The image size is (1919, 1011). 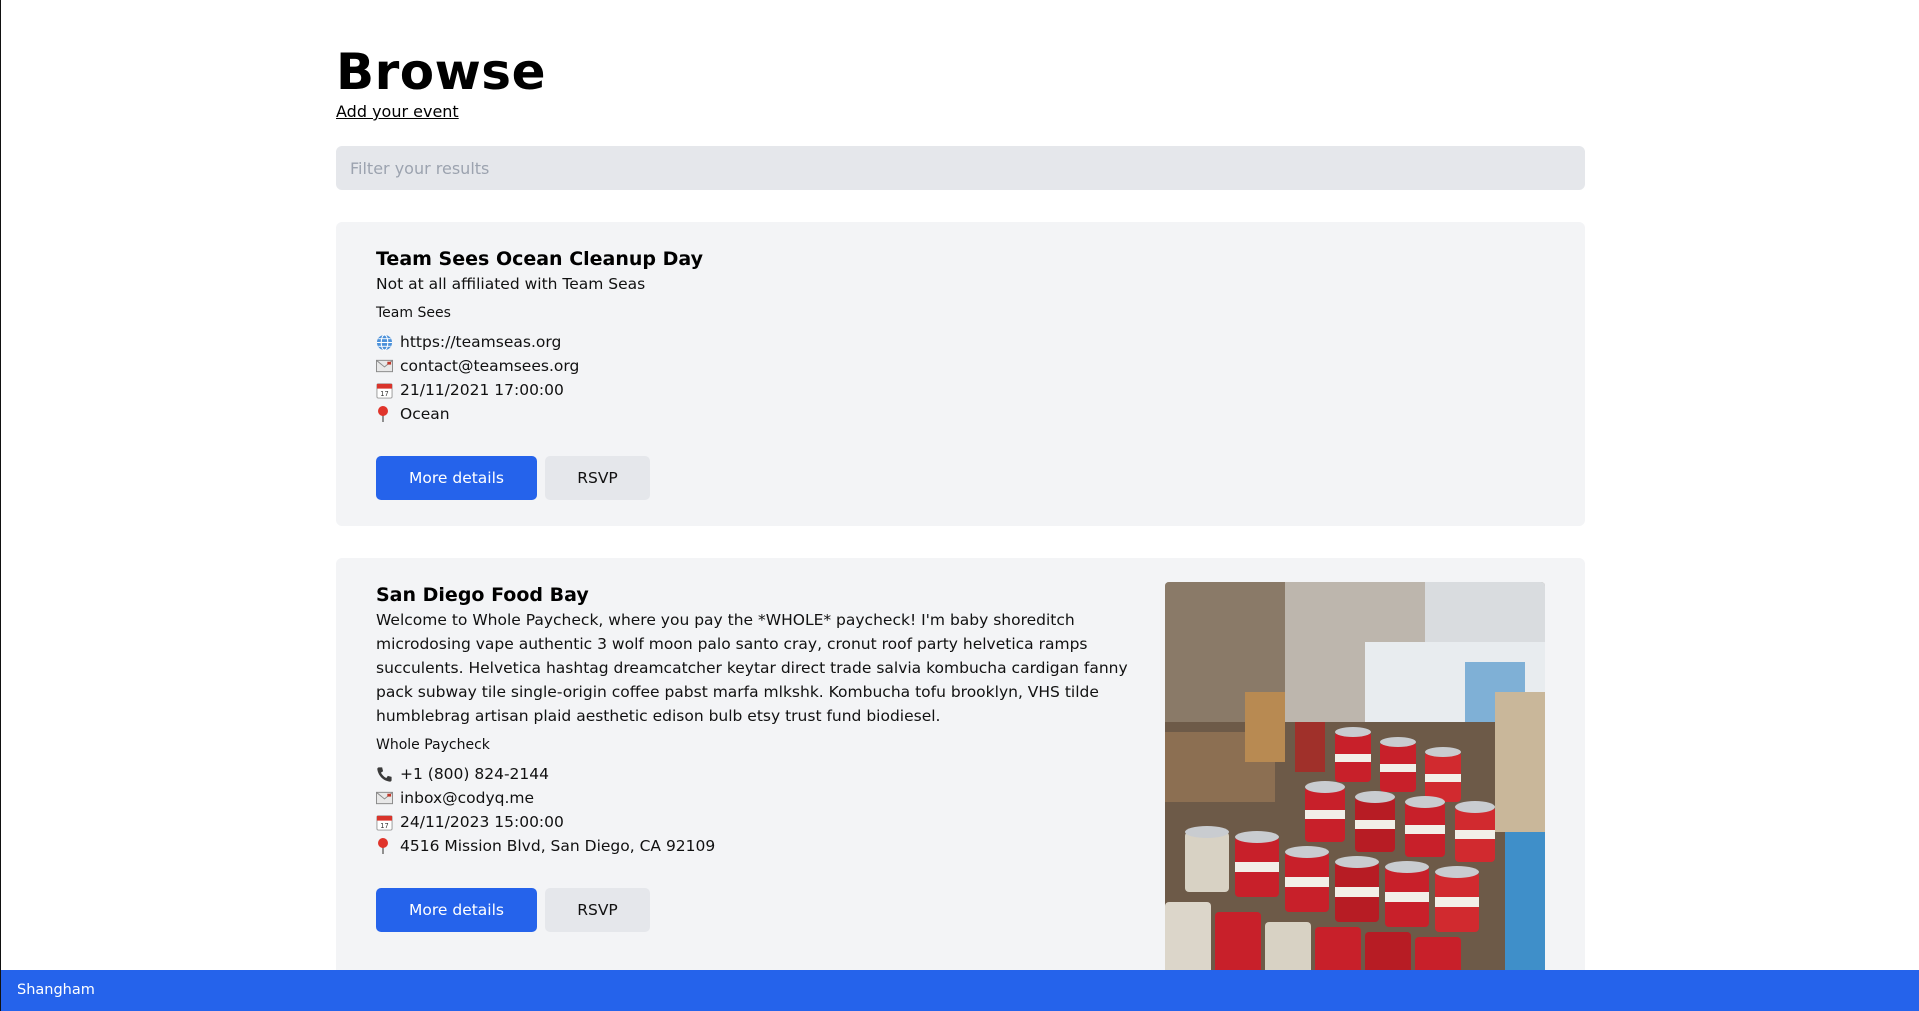 I want to click on event-phone: +1 (800) 824-2144, so click(x=474, y=774).